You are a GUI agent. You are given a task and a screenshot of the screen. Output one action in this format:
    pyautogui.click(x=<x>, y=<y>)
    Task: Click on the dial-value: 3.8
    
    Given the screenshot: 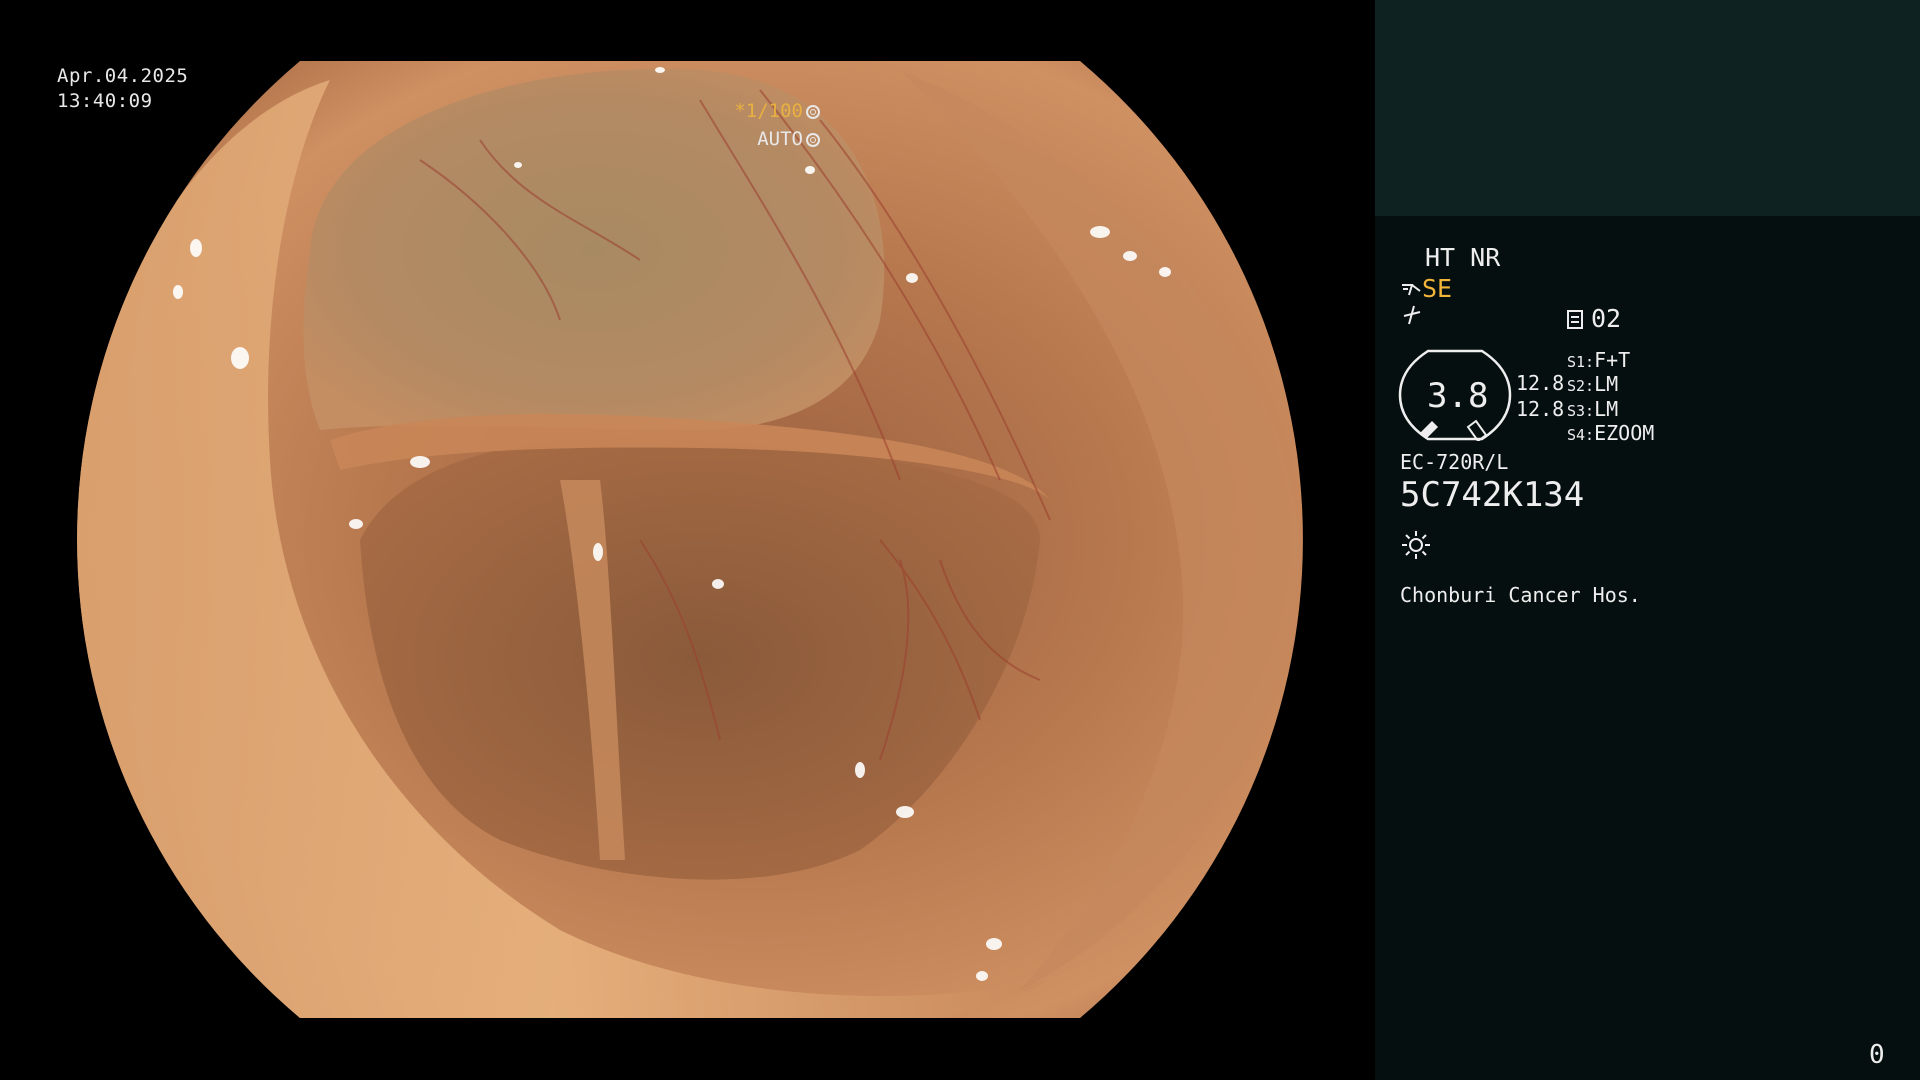 What is the action you would take?
    pyautogui.click(x=1458, y=396)
    